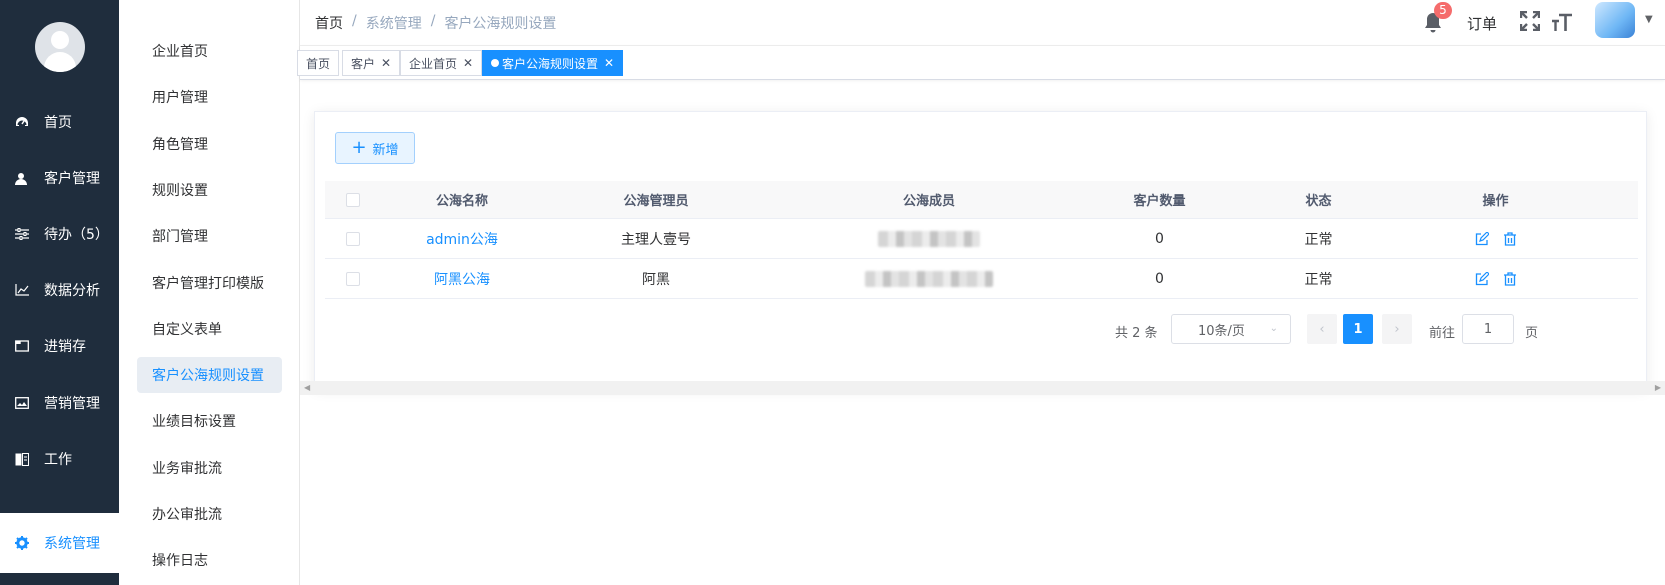 This screenshot has height=585, width=1665. What do you see at coordinates (550, 63) in the screenshot?
I see `tag-label: 客户公海规则设置` at bounding box center [550, 63].